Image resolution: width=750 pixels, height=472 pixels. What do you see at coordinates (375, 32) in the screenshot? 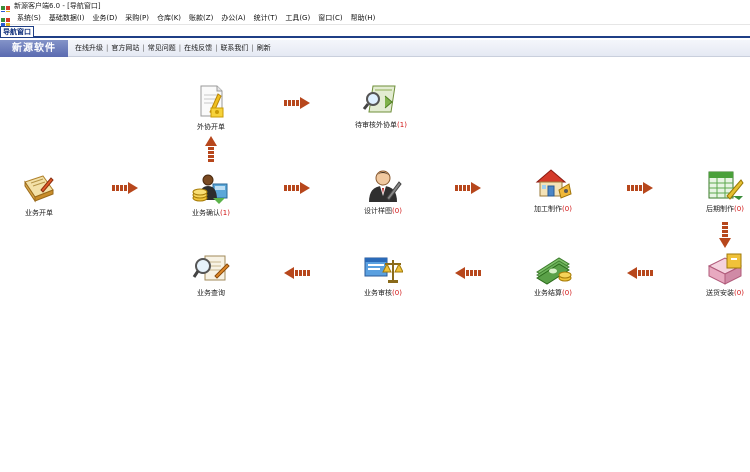
I see `tab-strip: 导航窗口` at bounding box center [375, 32].